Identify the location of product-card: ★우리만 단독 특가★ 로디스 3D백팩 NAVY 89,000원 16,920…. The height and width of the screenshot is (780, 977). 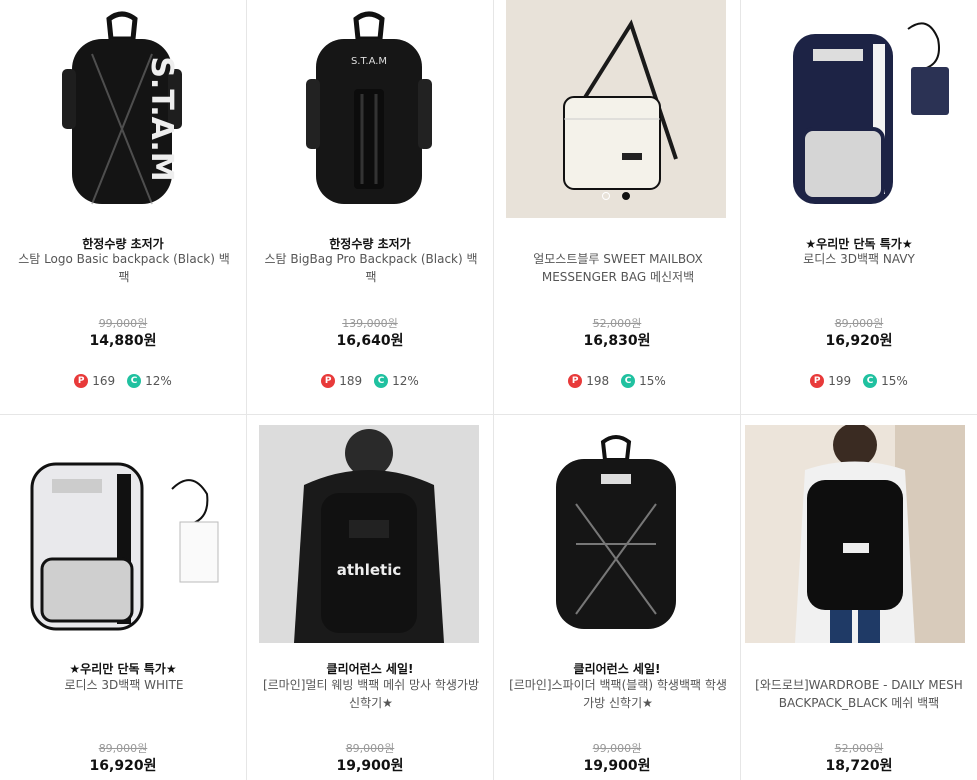
(859, 207).